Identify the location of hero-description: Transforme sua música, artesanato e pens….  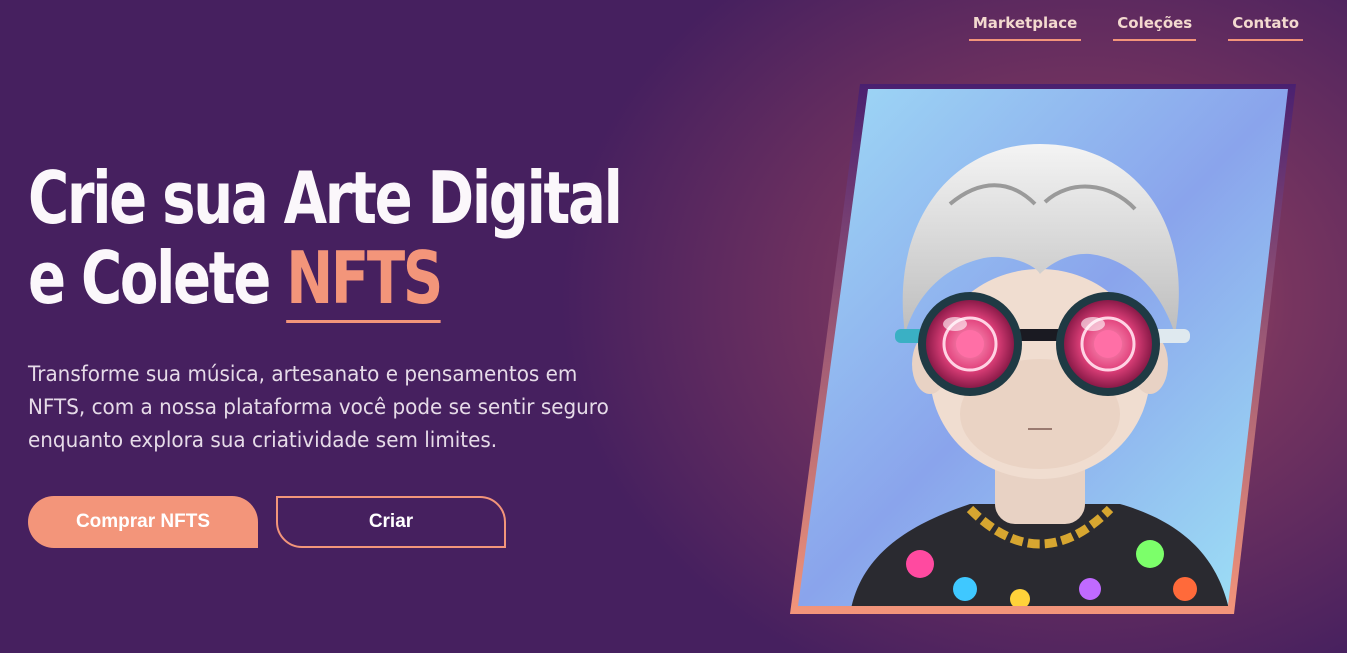
(318, 407).